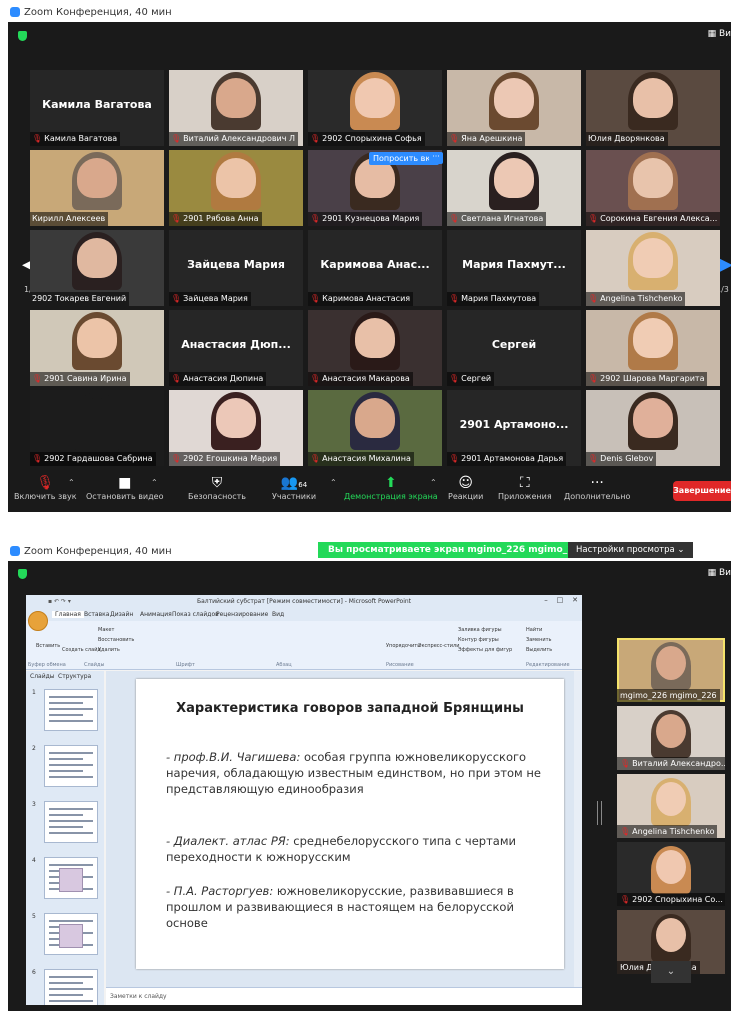  Describe the element at coordinates (48, 646) in the screenshot. I see `ribbon-button: Вставить` at that location.